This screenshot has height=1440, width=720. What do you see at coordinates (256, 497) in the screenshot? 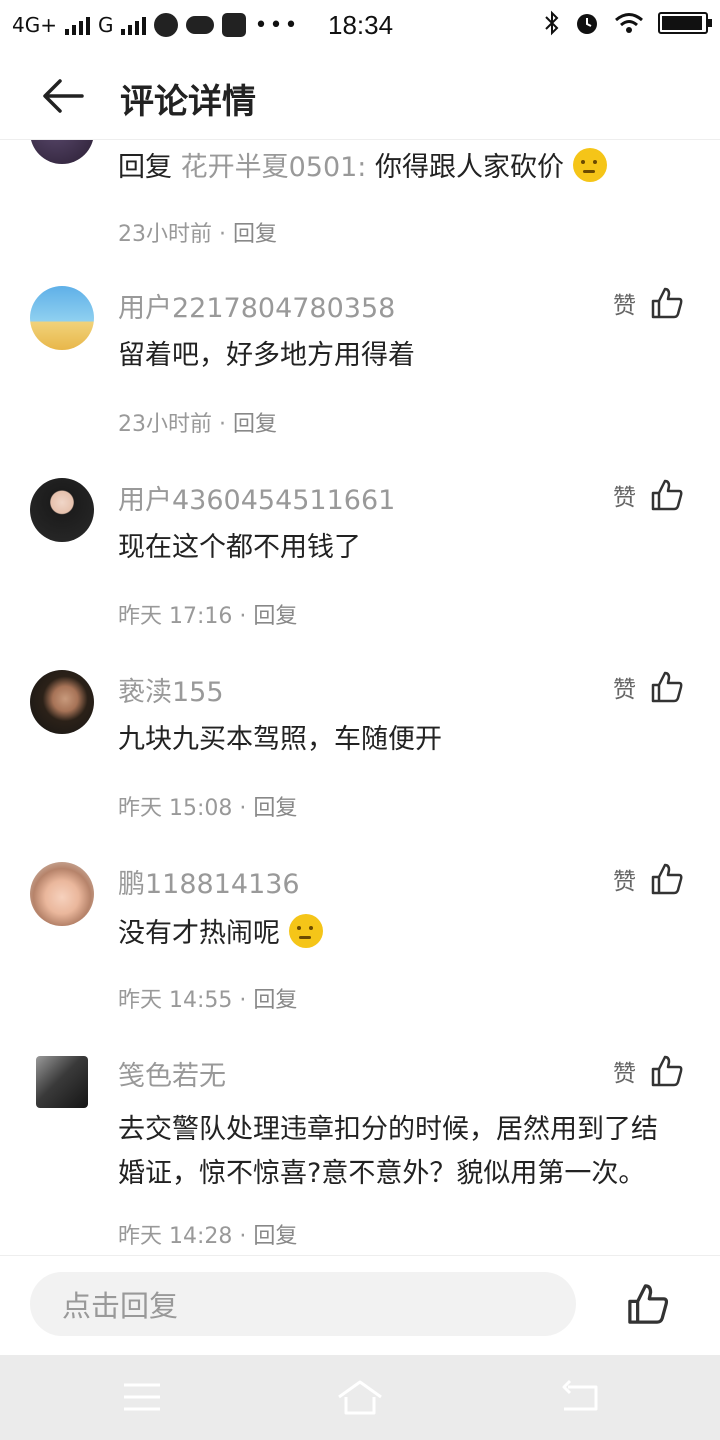
I see `comment-username: 用户4360454511661` at bounding box center [256, 497].